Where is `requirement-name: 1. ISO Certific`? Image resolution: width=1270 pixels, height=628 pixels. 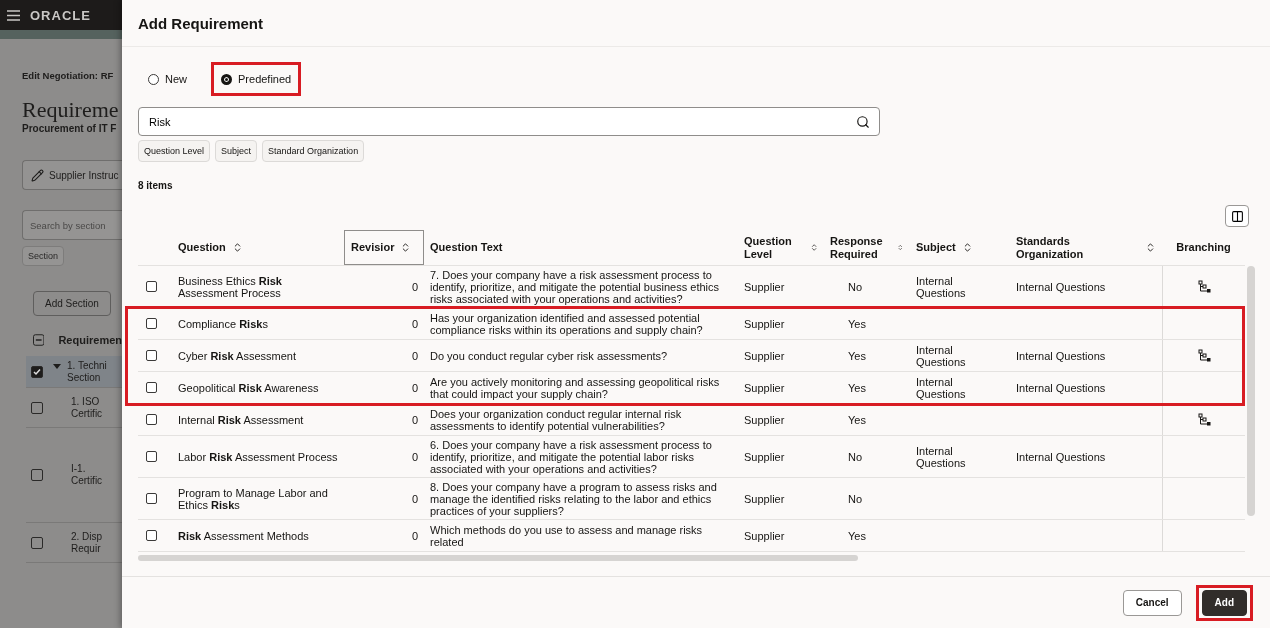 requirement-name: 1. ISO Certific is located at coordinates (87, 407).